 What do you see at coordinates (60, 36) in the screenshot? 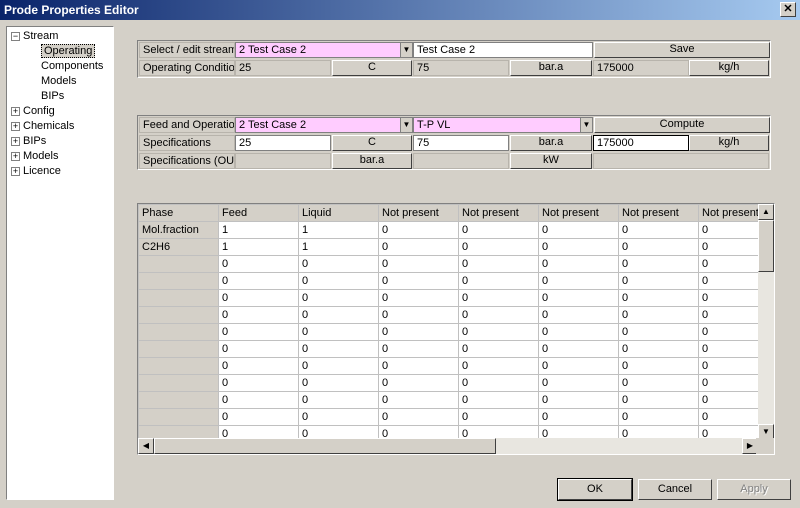
I see `tree-node-stream: − Stream` at bounding box center [60, 36].